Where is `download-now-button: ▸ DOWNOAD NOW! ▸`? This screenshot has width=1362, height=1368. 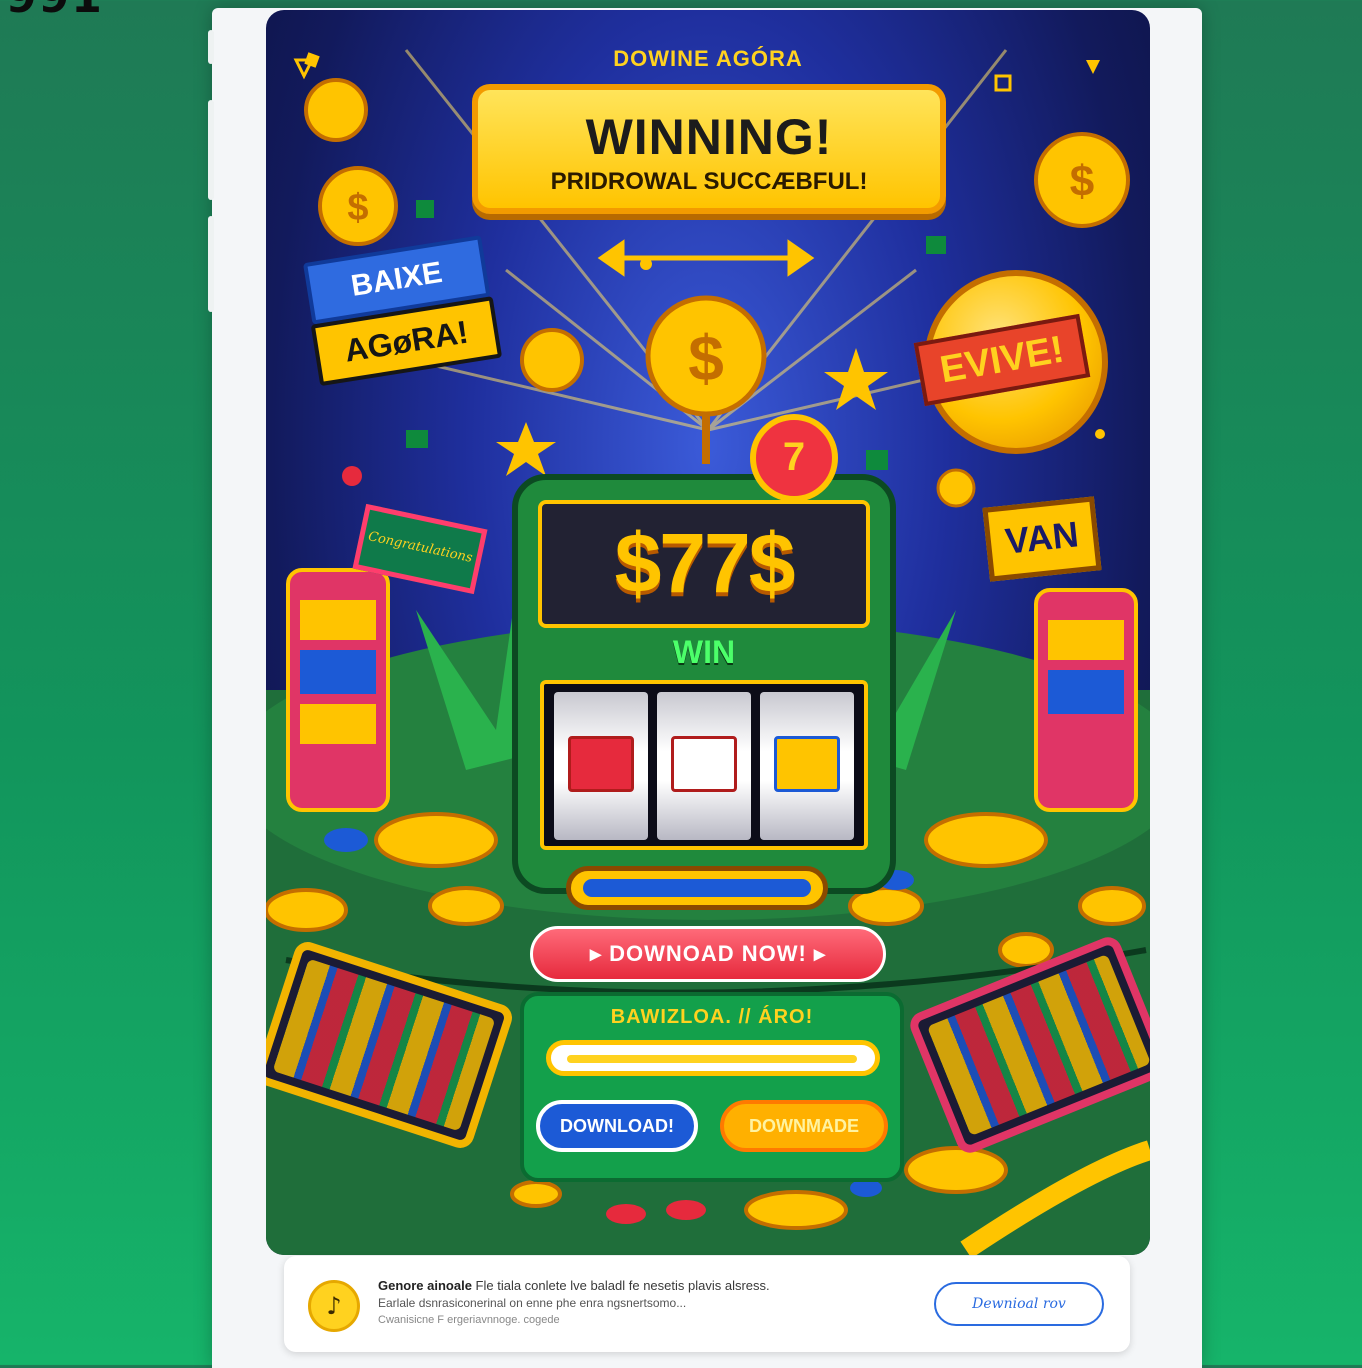
download-now-button: ▸ DOWNOAD NOW! ▸ is located at coordinates (708, 954).